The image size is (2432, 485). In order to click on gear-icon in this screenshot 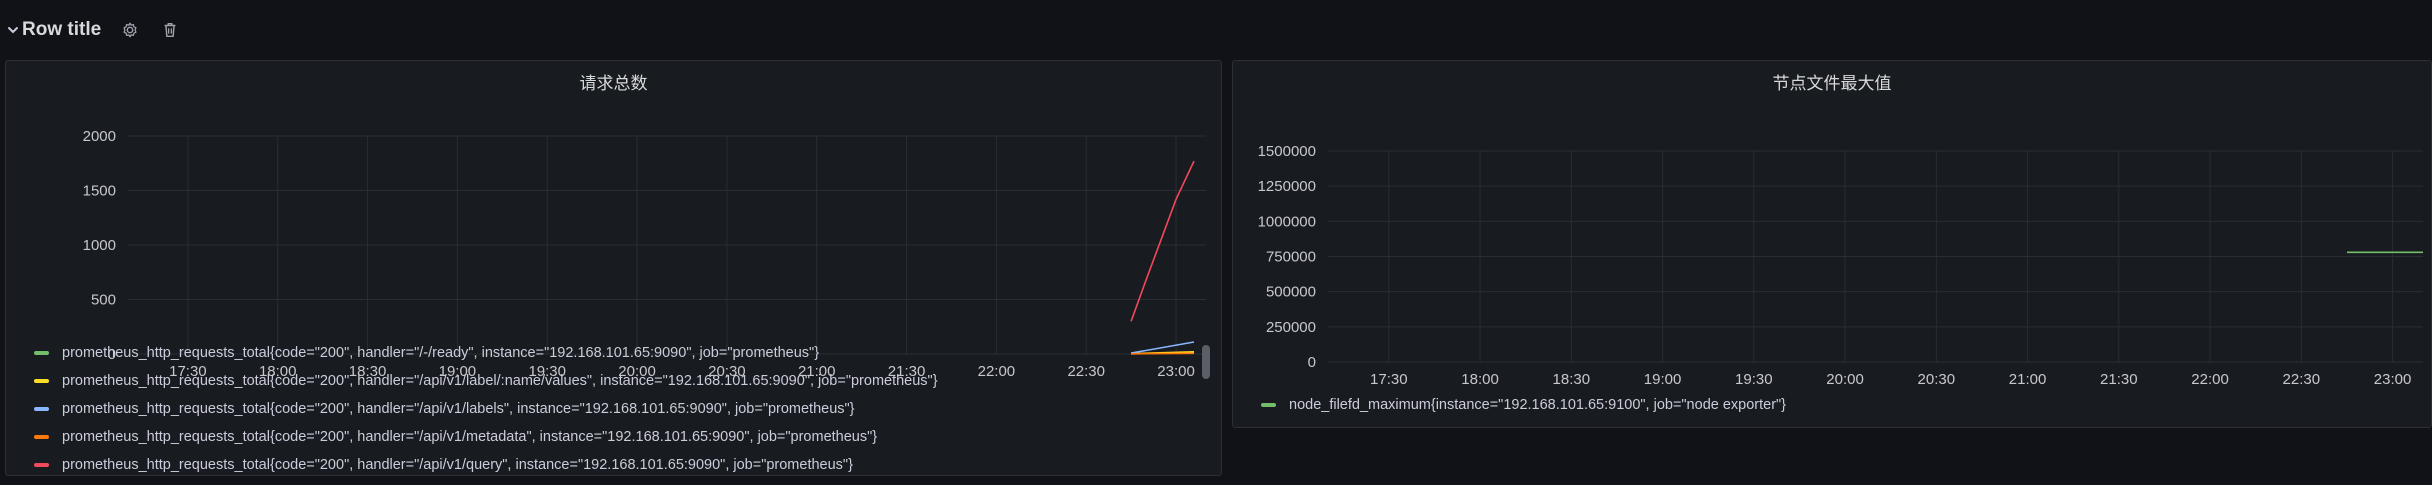, I will do `click(130, 30)`.